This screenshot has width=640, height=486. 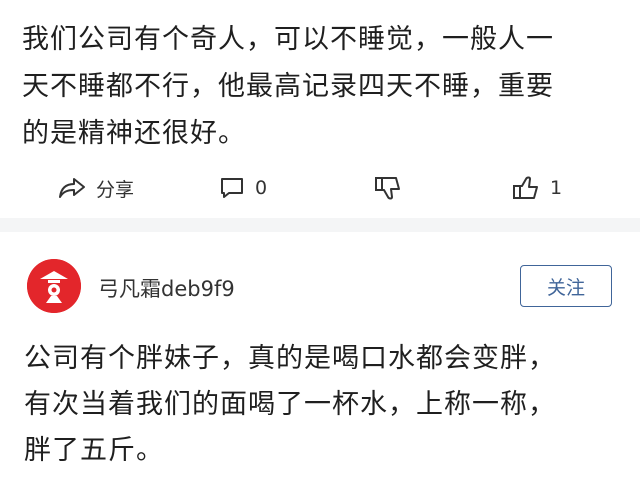 I want to click on comment-text-line: 有次当着我们的面喝了一杯水，上称一称，, so click(x=290, y=404).